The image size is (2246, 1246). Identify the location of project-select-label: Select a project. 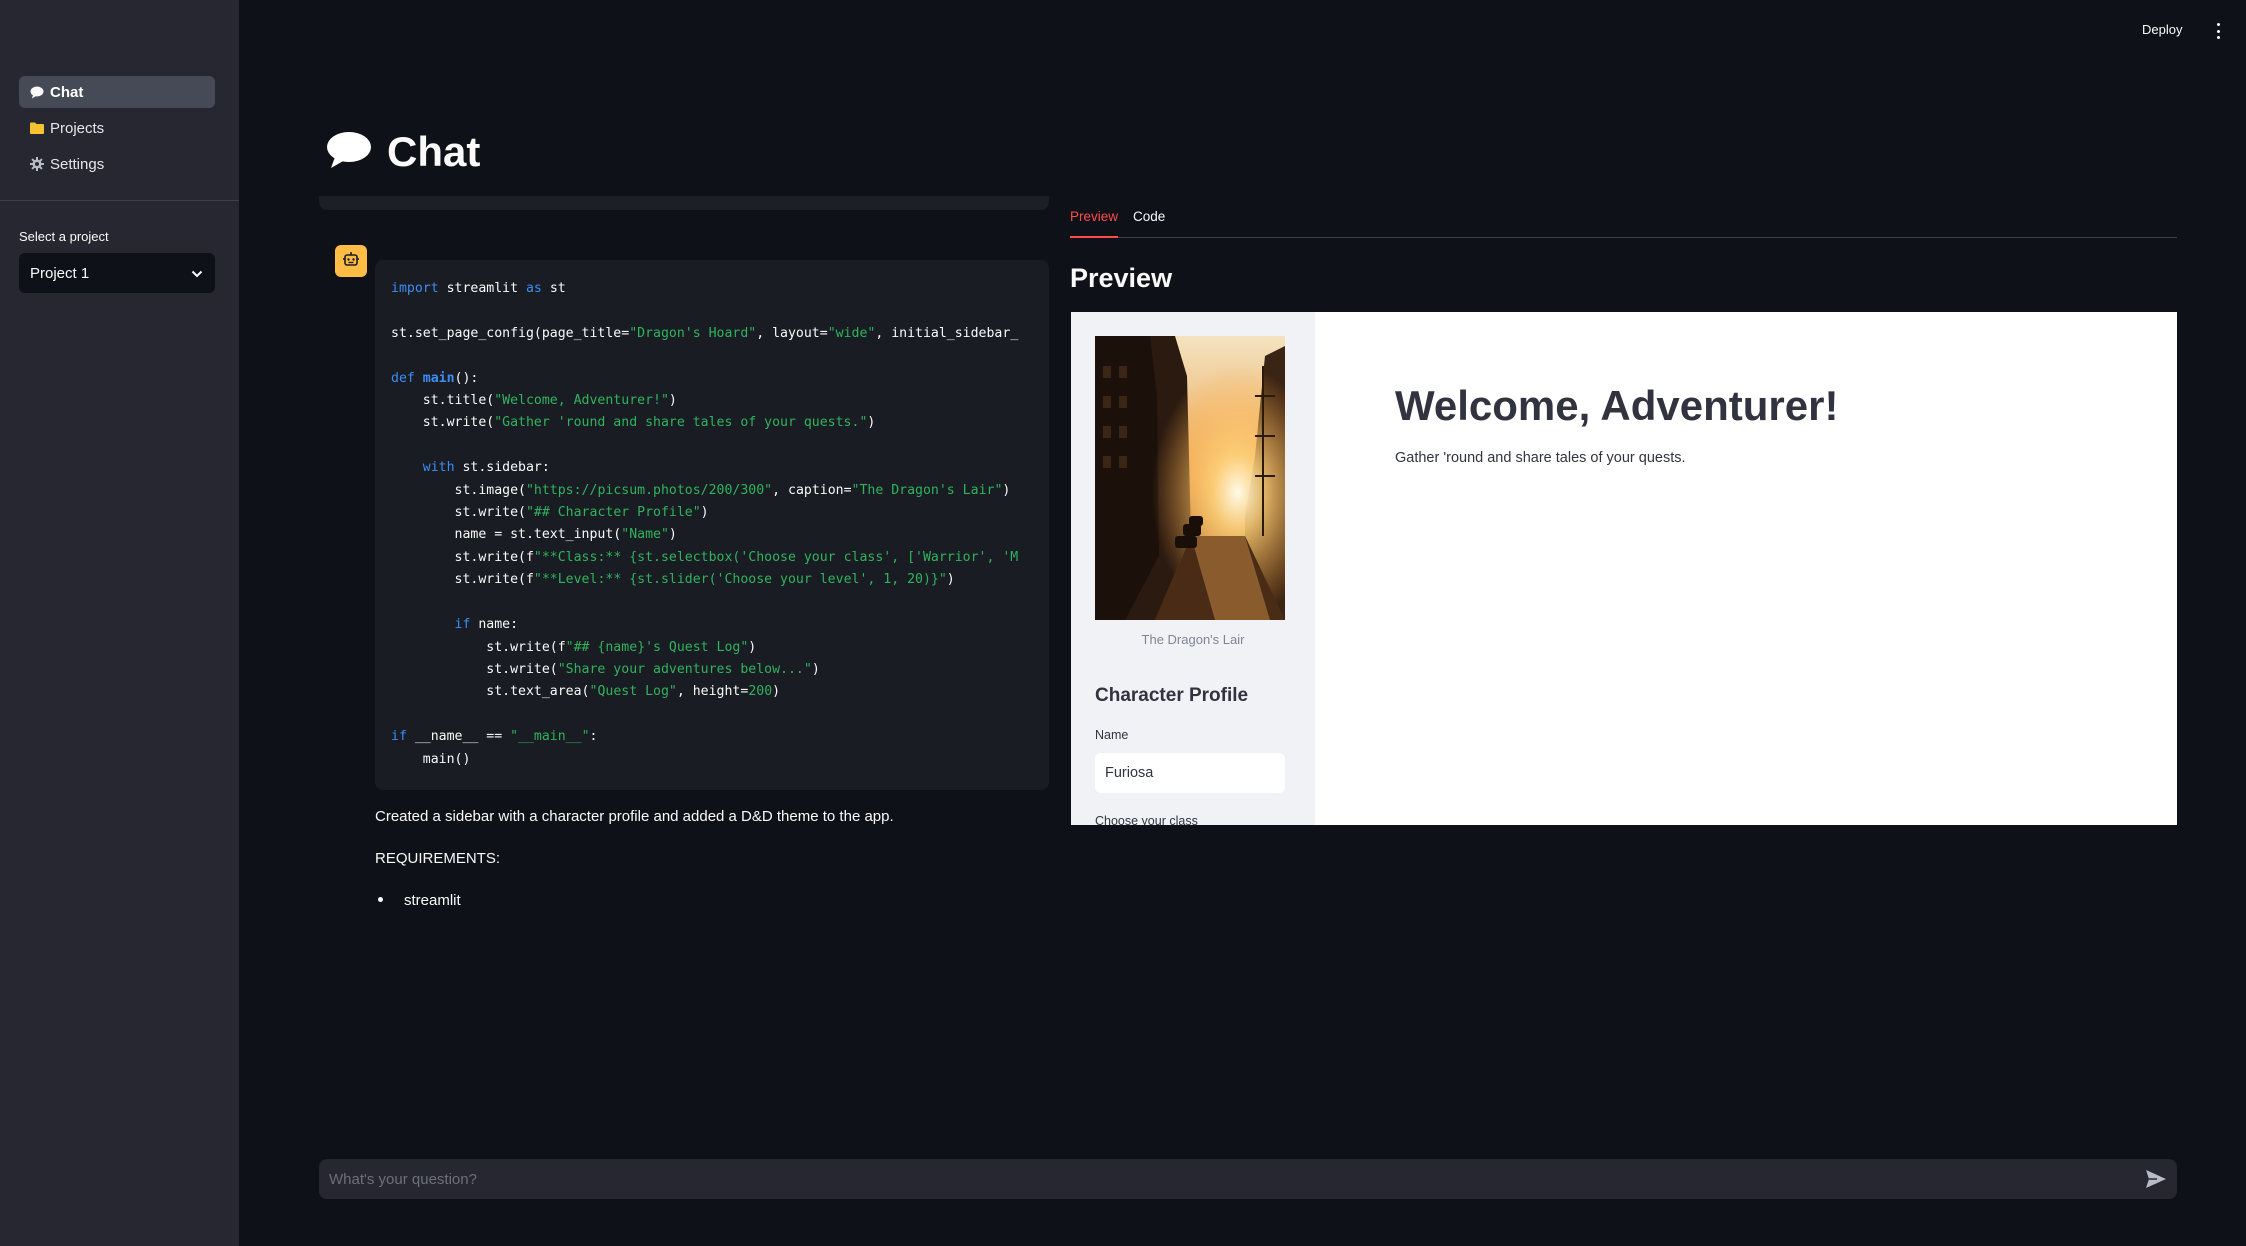
(64, 236).